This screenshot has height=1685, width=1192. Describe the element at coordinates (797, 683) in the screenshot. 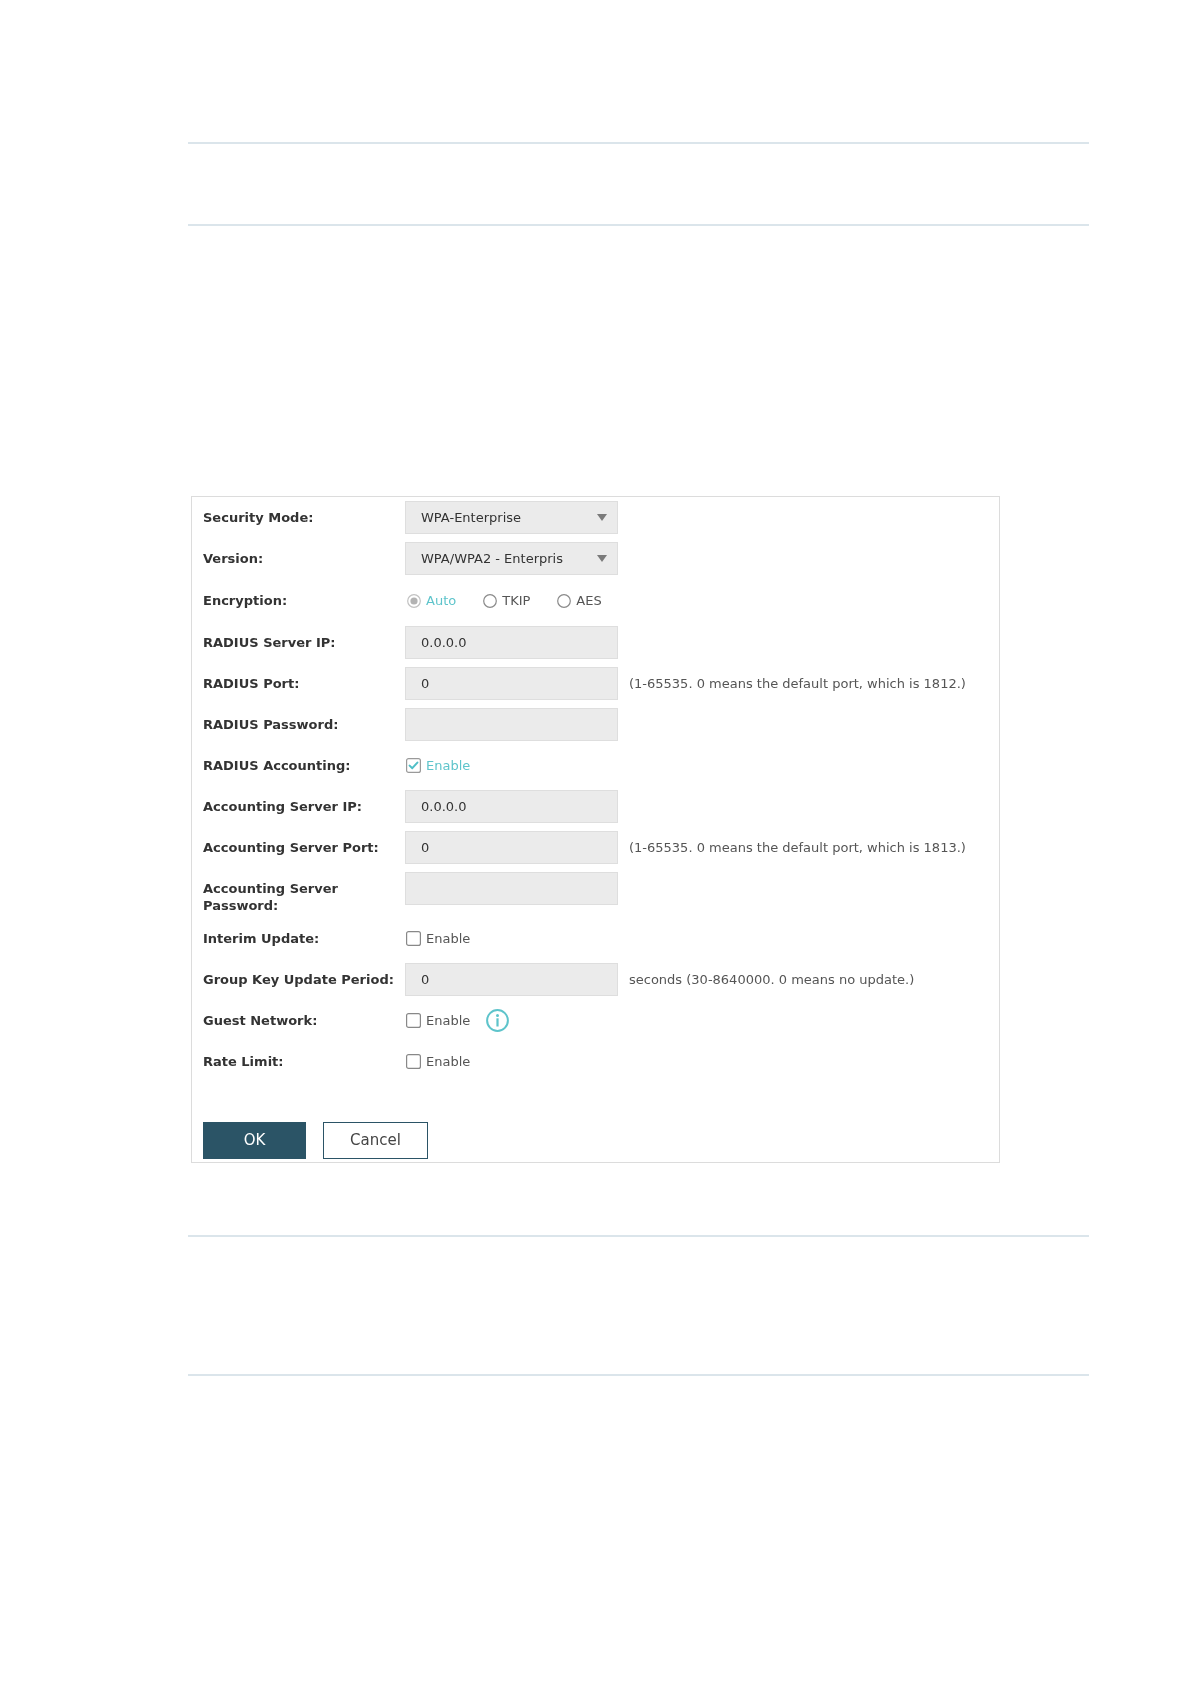

I see `hint-text: (1-65535. 0 means the default port, which is 1812.)` at that location.